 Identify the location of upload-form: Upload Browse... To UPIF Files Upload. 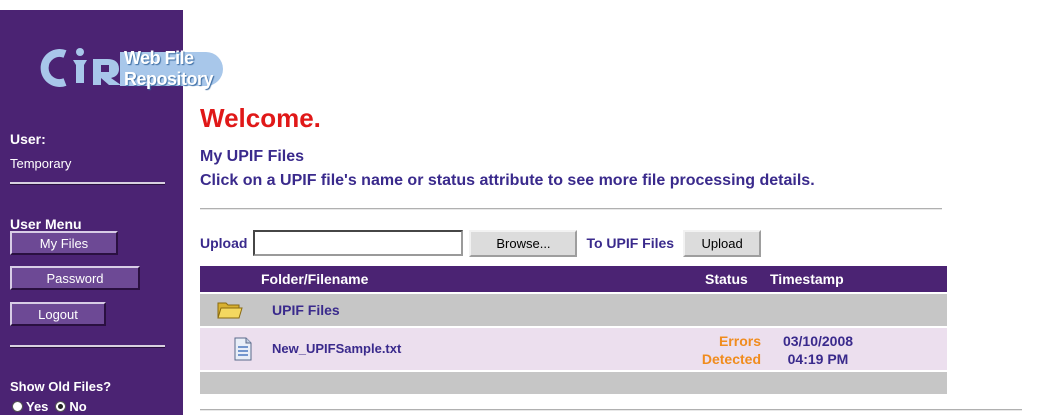
(481, 243).